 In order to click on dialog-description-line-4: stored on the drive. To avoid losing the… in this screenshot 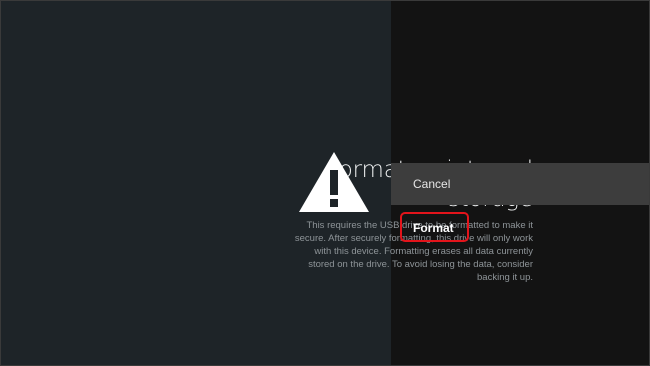, I will do `click(420, 264)`.